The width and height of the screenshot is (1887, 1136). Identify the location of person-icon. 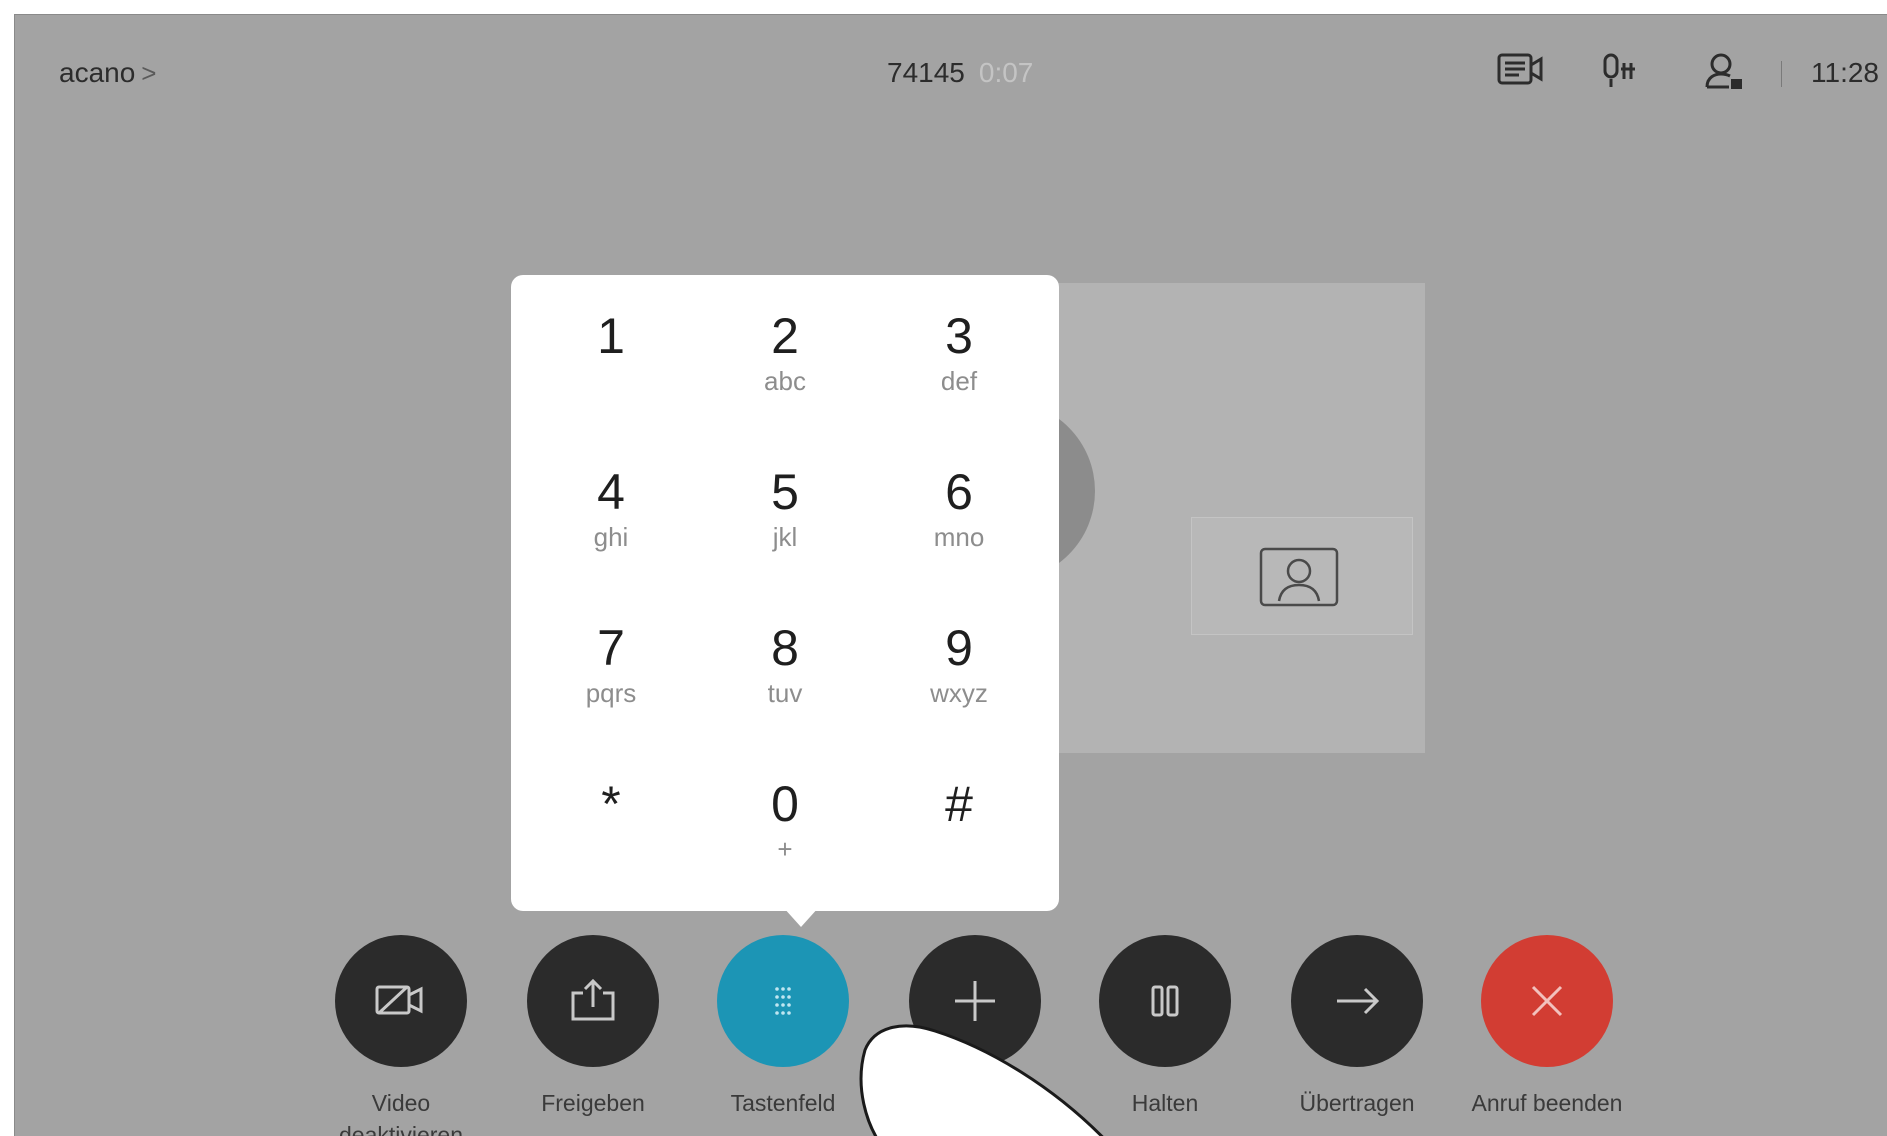
(1299, 579).